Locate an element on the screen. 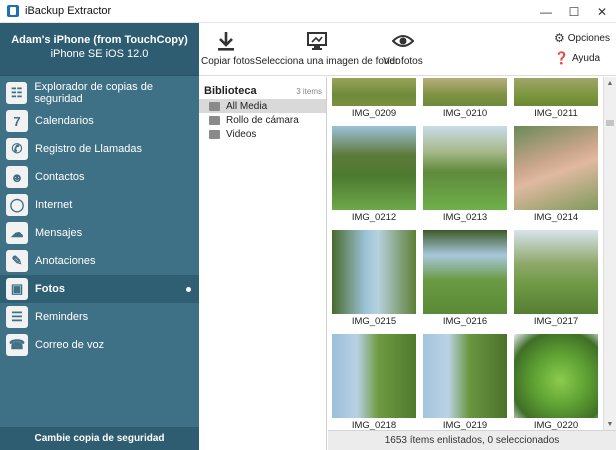  status-bar: 1653 ítems enlistados, 0 seleccionados is located at coordinates (472, 440).